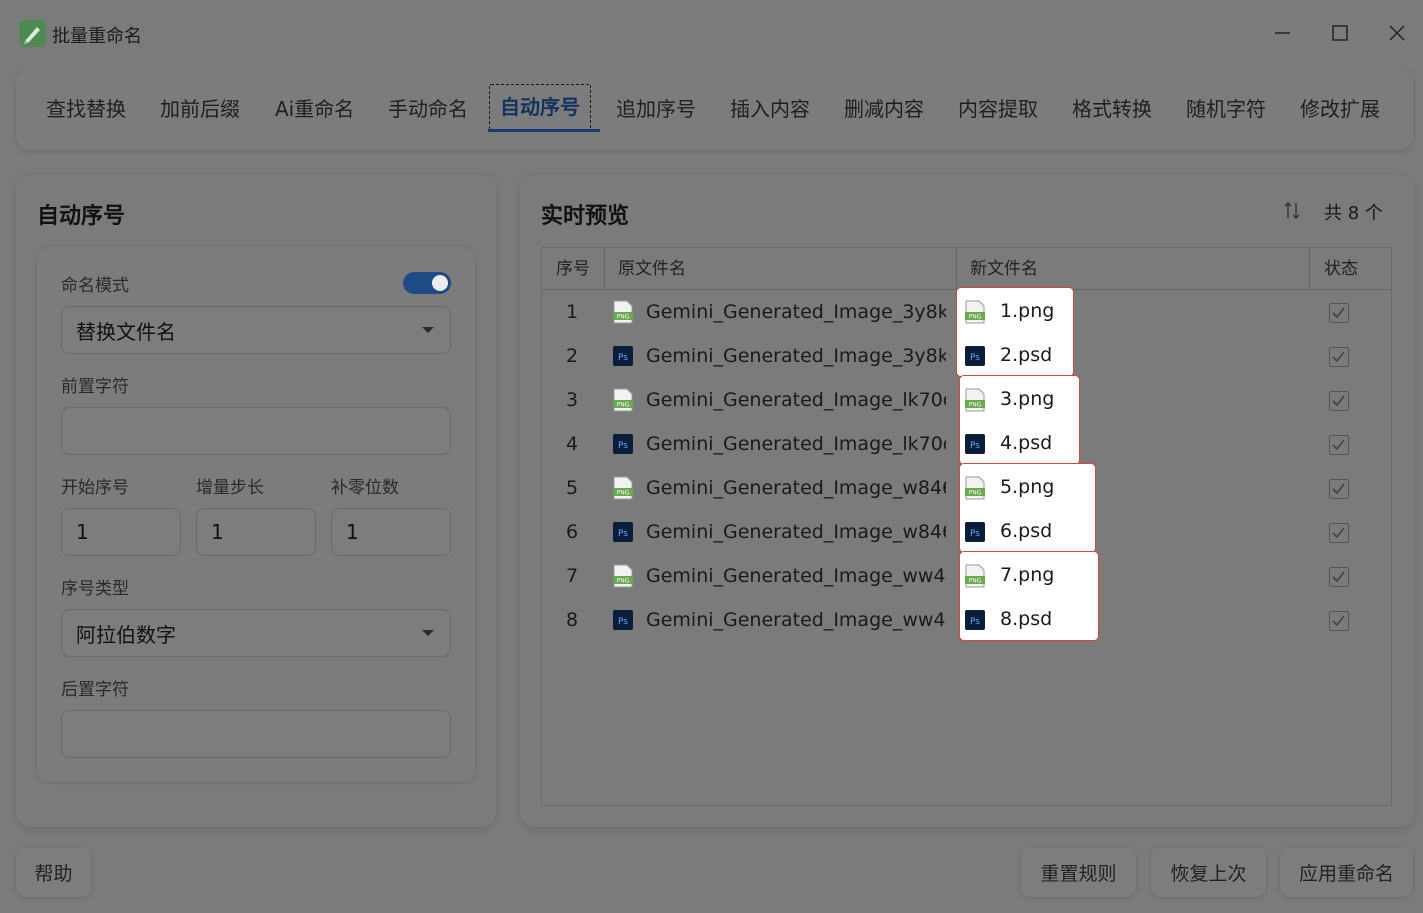 This screenshot has width=1423, height=913. Describe the element at coordinates (1341, 269) in the screenshot. I see `column-header-status: 状态` at that location.